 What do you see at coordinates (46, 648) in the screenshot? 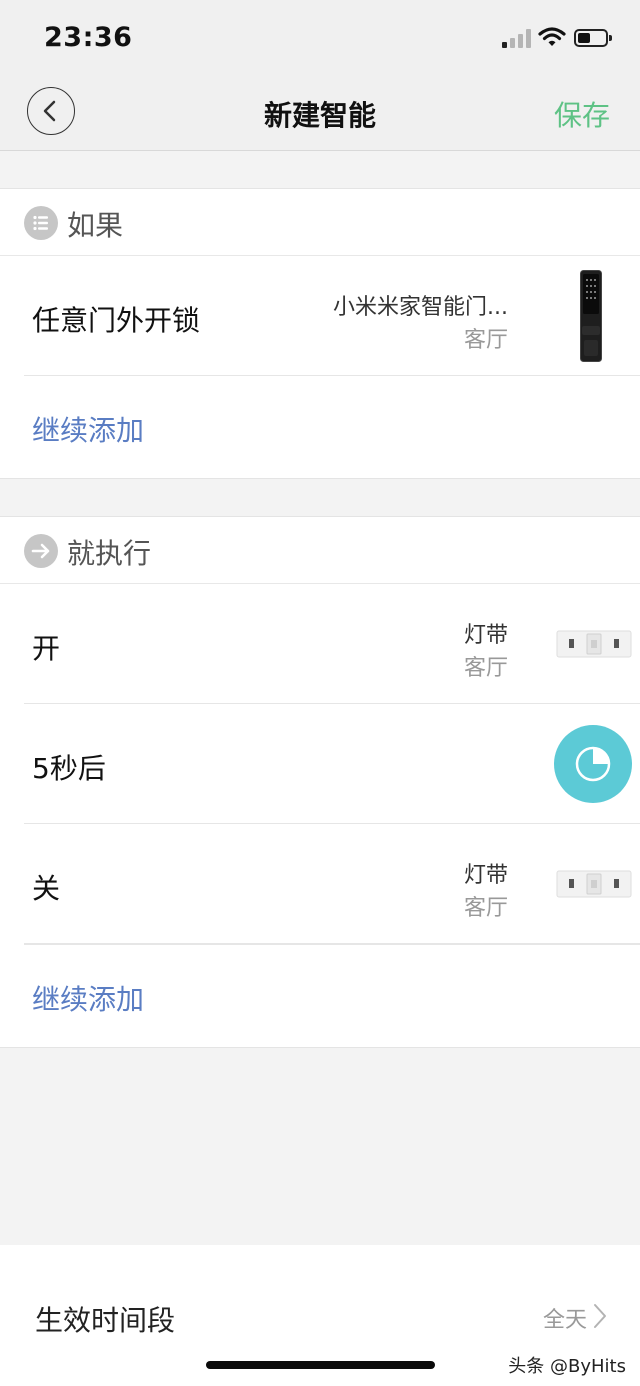
I see `action-title: 开` at bounding box center [46, 648].